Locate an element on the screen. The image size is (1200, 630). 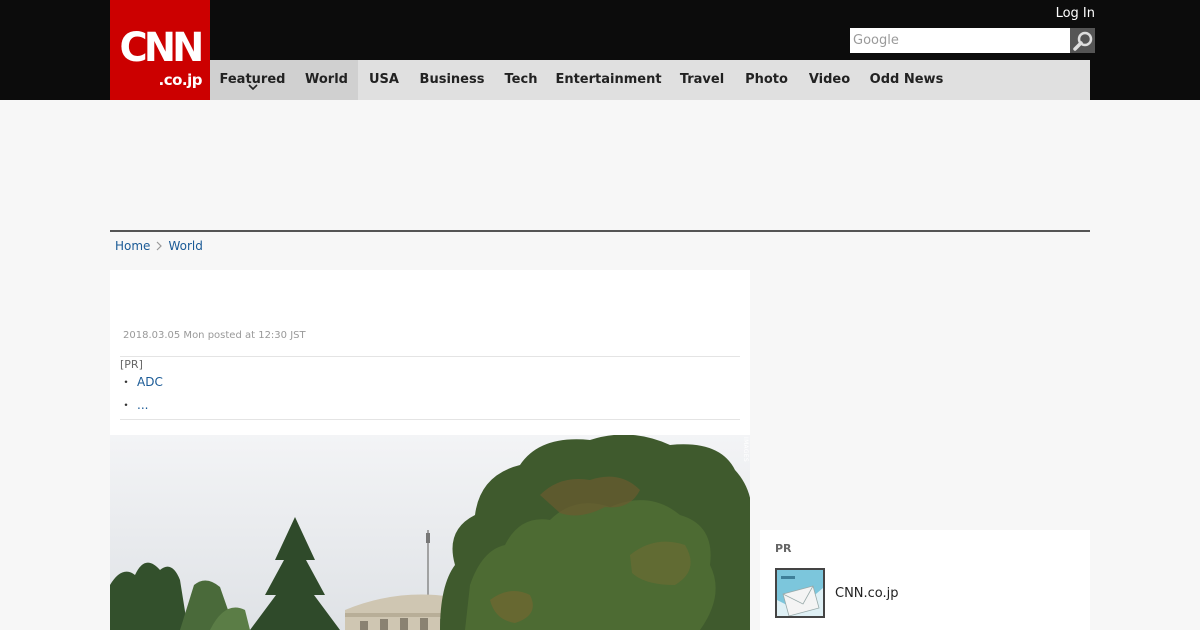
nav-item-featured: Featured is located at coordinates (252, 80).